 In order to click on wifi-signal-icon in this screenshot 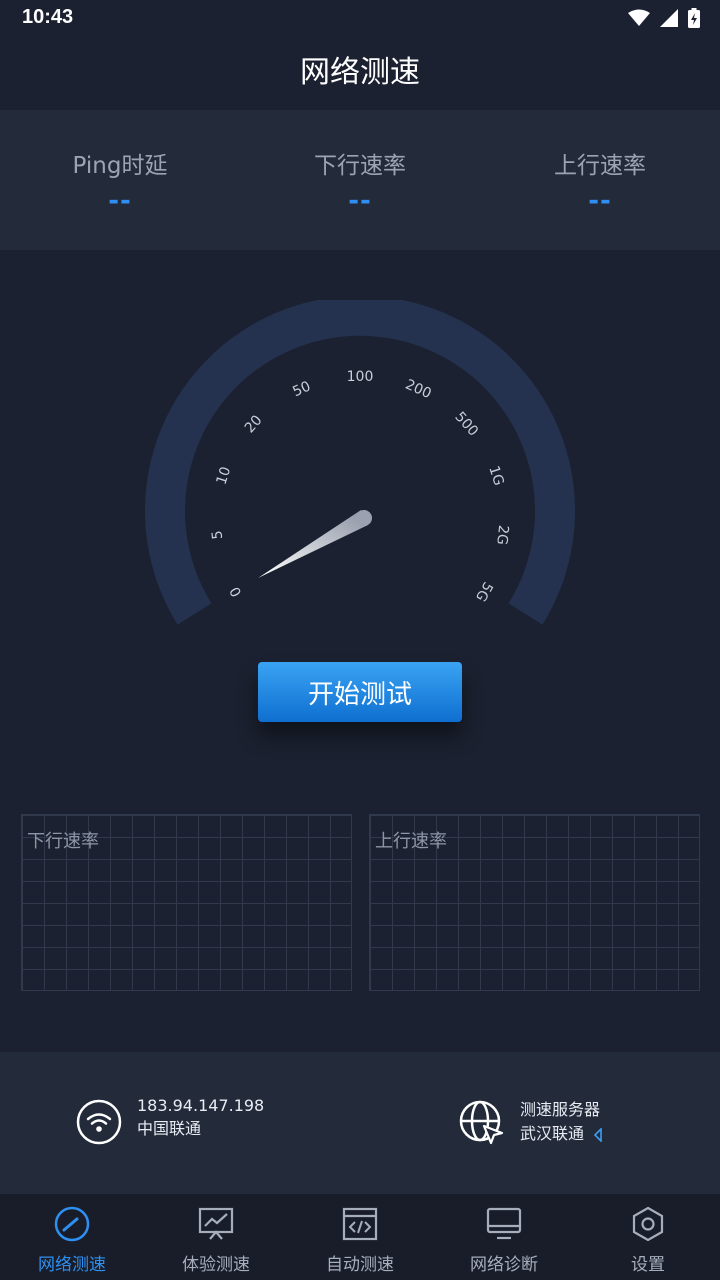, I will do `click(639, 17)`.